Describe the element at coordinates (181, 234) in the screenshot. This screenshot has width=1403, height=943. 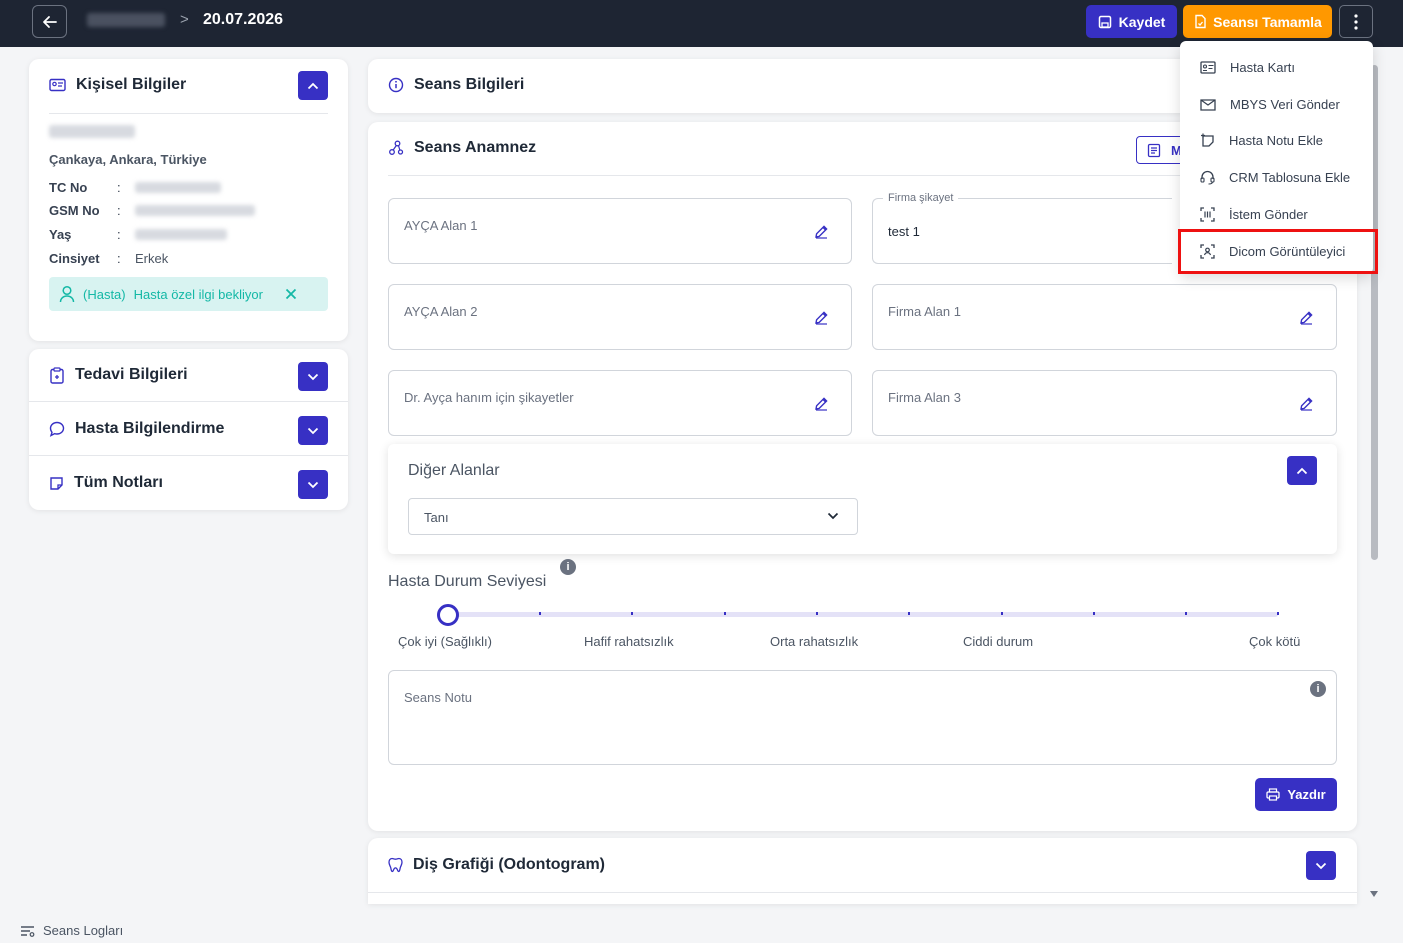
I see `age-value-blurred` at that location.